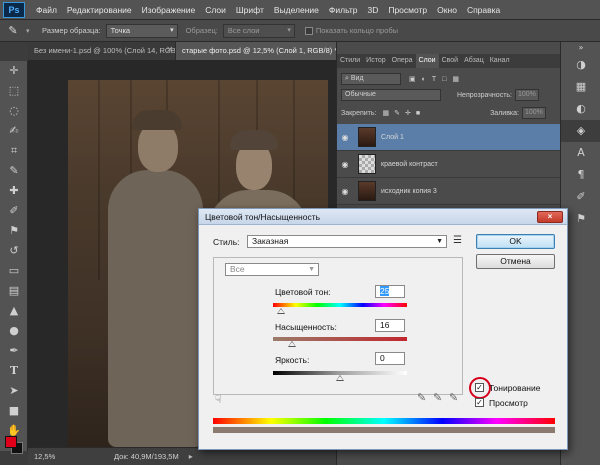 The height and width of the screenshot is (465, 600). Describe the element at coordinates (427, 61) in the screenshot. I see `tab-layers: Слои` at that location.